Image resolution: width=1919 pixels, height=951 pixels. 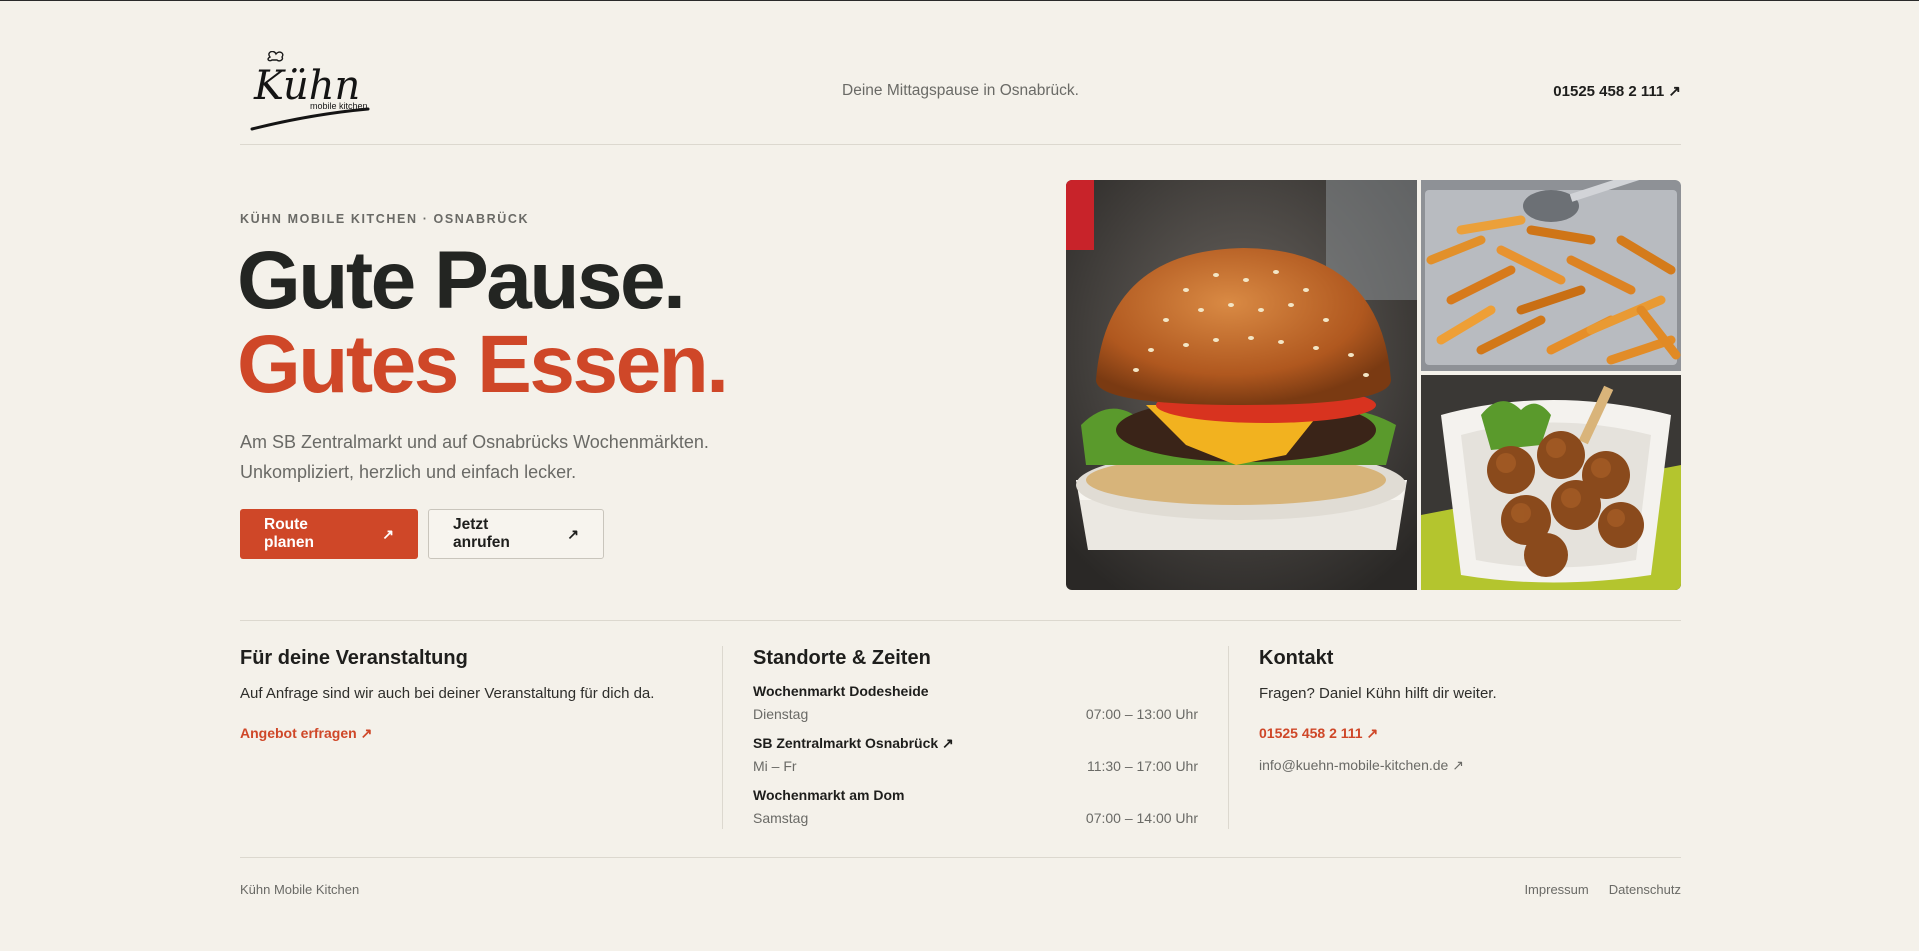 I want to click on impressum-link: Impressum, so click(x=1556, y=889).